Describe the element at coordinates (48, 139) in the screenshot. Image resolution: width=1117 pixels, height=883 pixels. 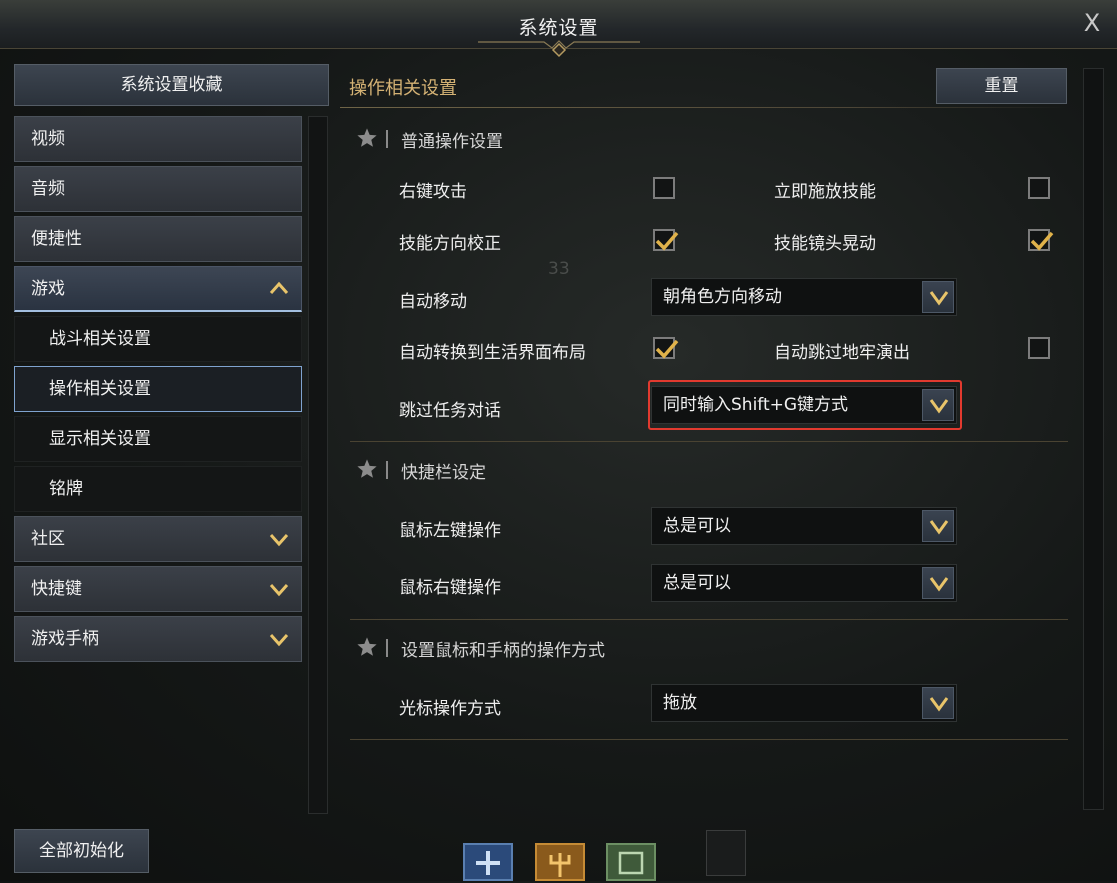
I see `sidebar-item-label: 视频` at that location.